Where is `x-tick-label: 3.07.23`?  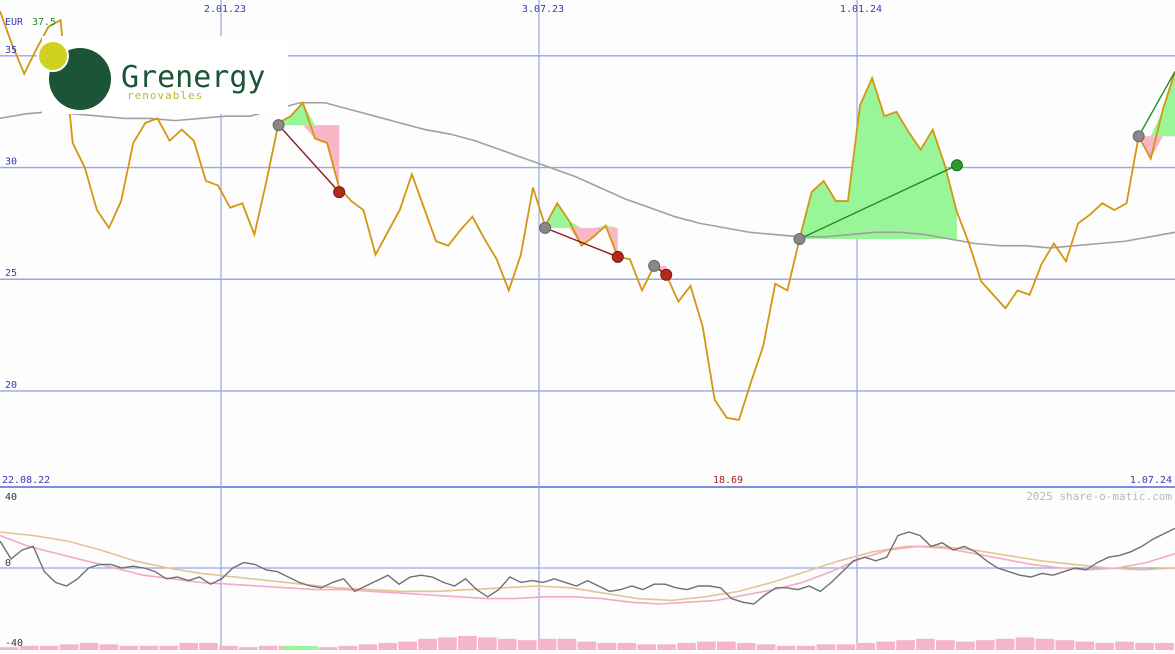 x-tick-label: 3.07.23 is located at coordinates (543, 9).